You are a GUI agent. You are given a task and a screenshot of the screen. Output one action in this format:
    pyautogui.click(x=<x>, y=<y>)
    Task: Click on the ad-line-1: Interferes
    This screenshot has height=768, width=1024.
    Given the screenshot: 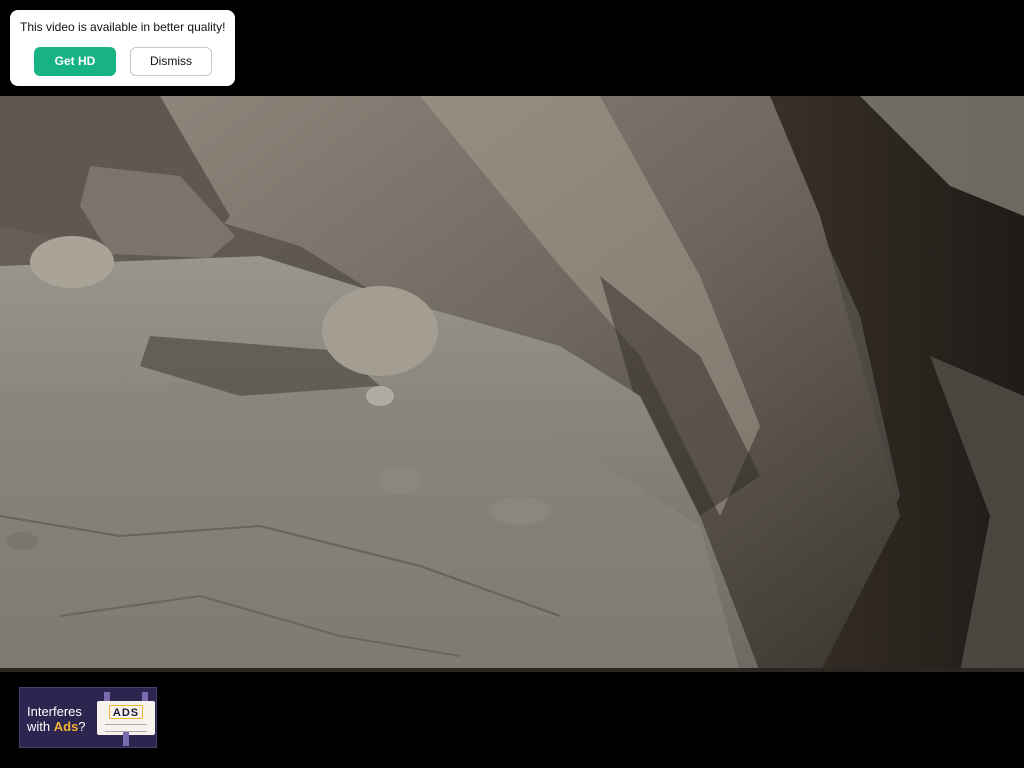 What is the action you would take?
    pyautogui.click(x=54, y=711)
    